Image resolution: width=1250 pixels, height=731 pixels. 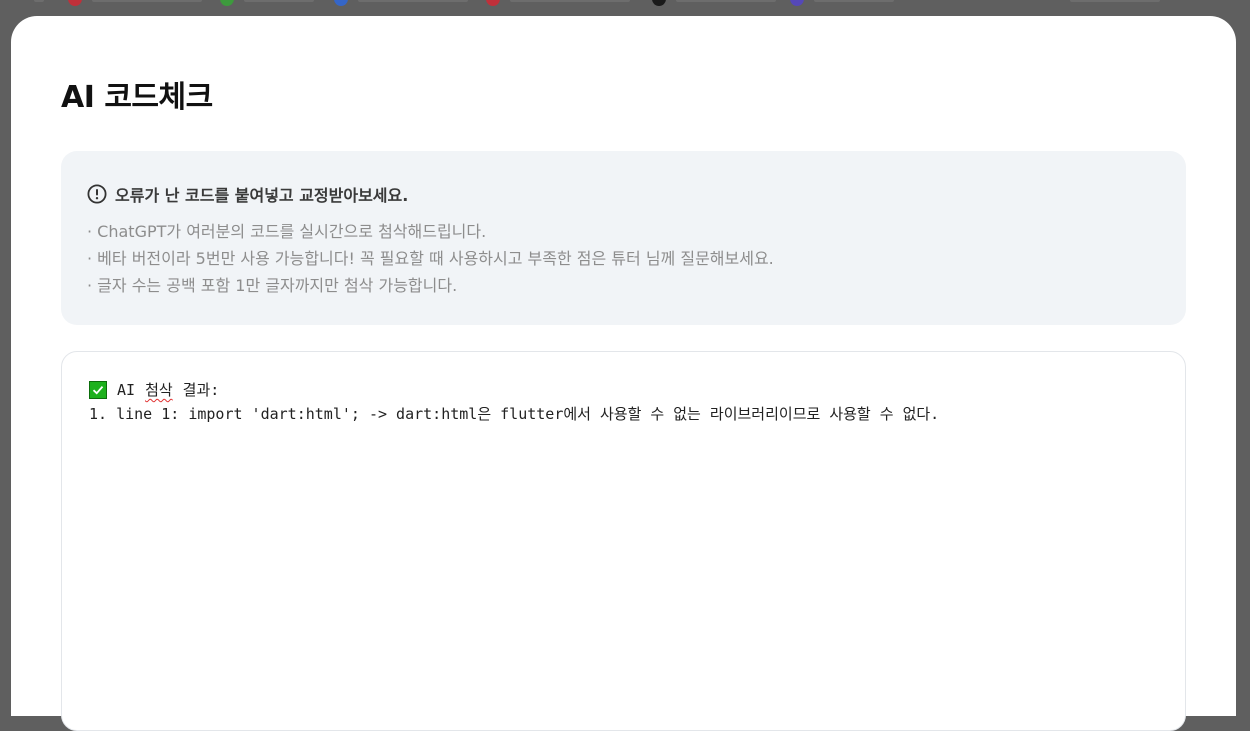 I want to click on result-suffix: 결과:, so click(x=201, y=390).